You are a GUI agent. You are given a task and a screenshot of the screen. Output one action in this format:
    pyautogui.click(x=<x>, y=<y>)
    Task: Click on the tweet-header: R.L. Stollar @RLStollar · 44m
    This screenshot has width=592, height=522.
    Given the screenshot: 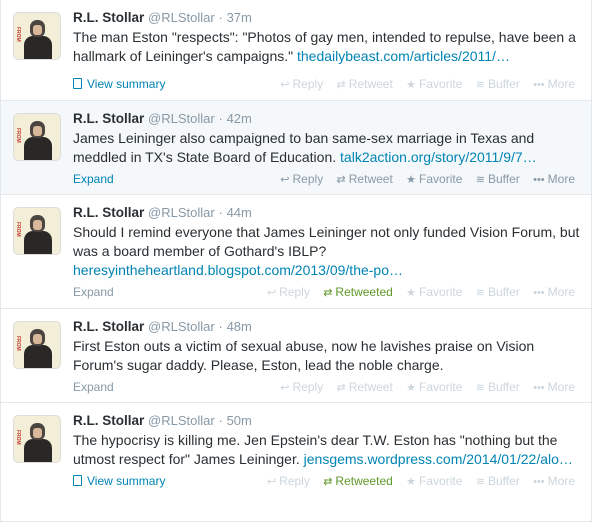 What is the action you would take?
    pyautogui.click(x=162, y=212)
    